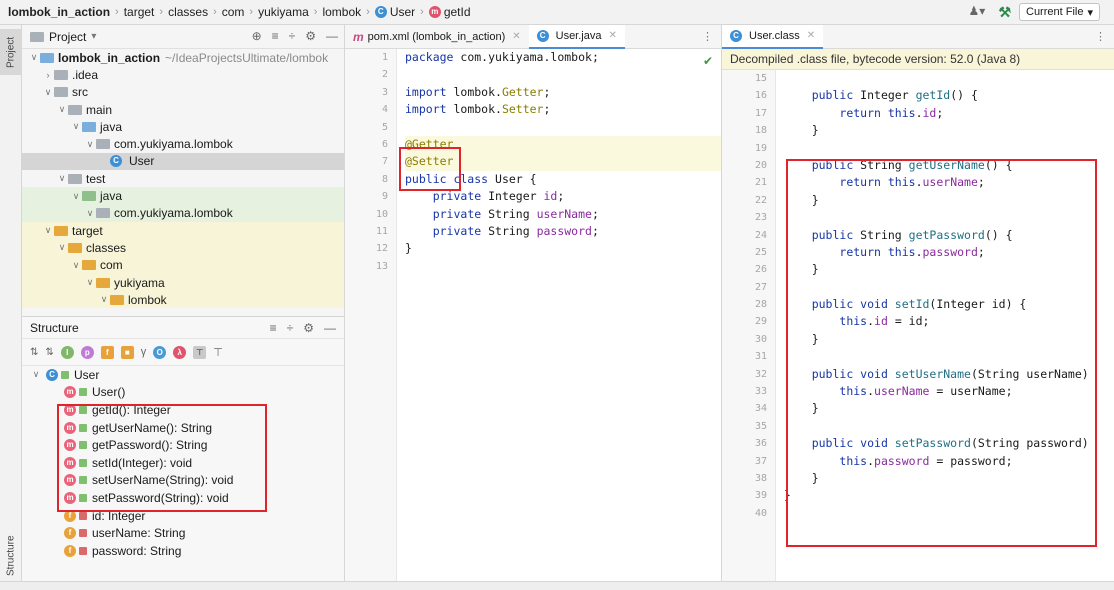 Image resolution: width=1114 pixels, height=590 pixels. What do you see at coordinates (801, 130) in the screenshot?
I see `code-token: }` at bounding box center [801, 130].